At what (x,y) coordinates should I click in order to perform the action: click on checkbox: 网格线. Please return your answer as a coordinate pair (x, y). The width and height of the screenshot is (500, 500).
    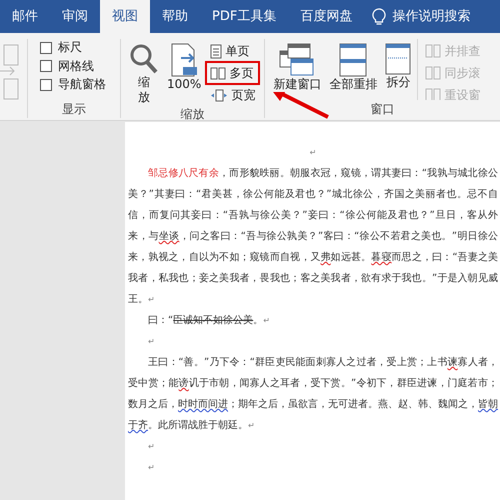
    Looking at the image, I should click on (73, 67).